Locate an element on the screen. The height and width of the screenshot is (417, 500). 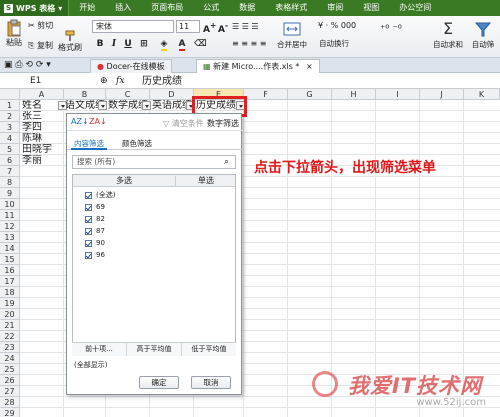
tab-docer: ● Docer-在线模板 is located at coordinates (131, 66).